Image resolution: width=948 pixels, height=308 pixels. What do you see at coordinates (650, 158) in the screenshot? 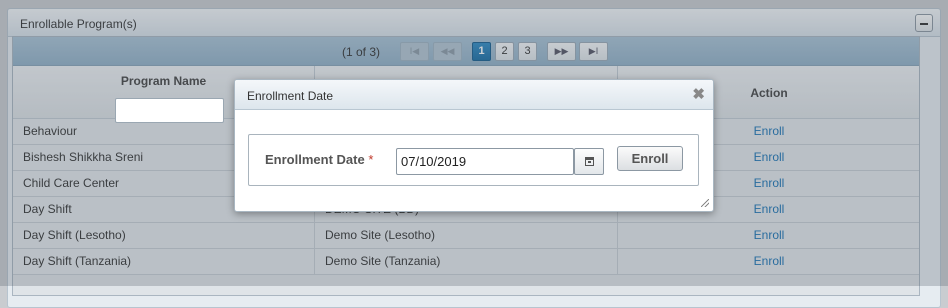
I see `enroll-button: Enroll` at bounding box center [650, 158].